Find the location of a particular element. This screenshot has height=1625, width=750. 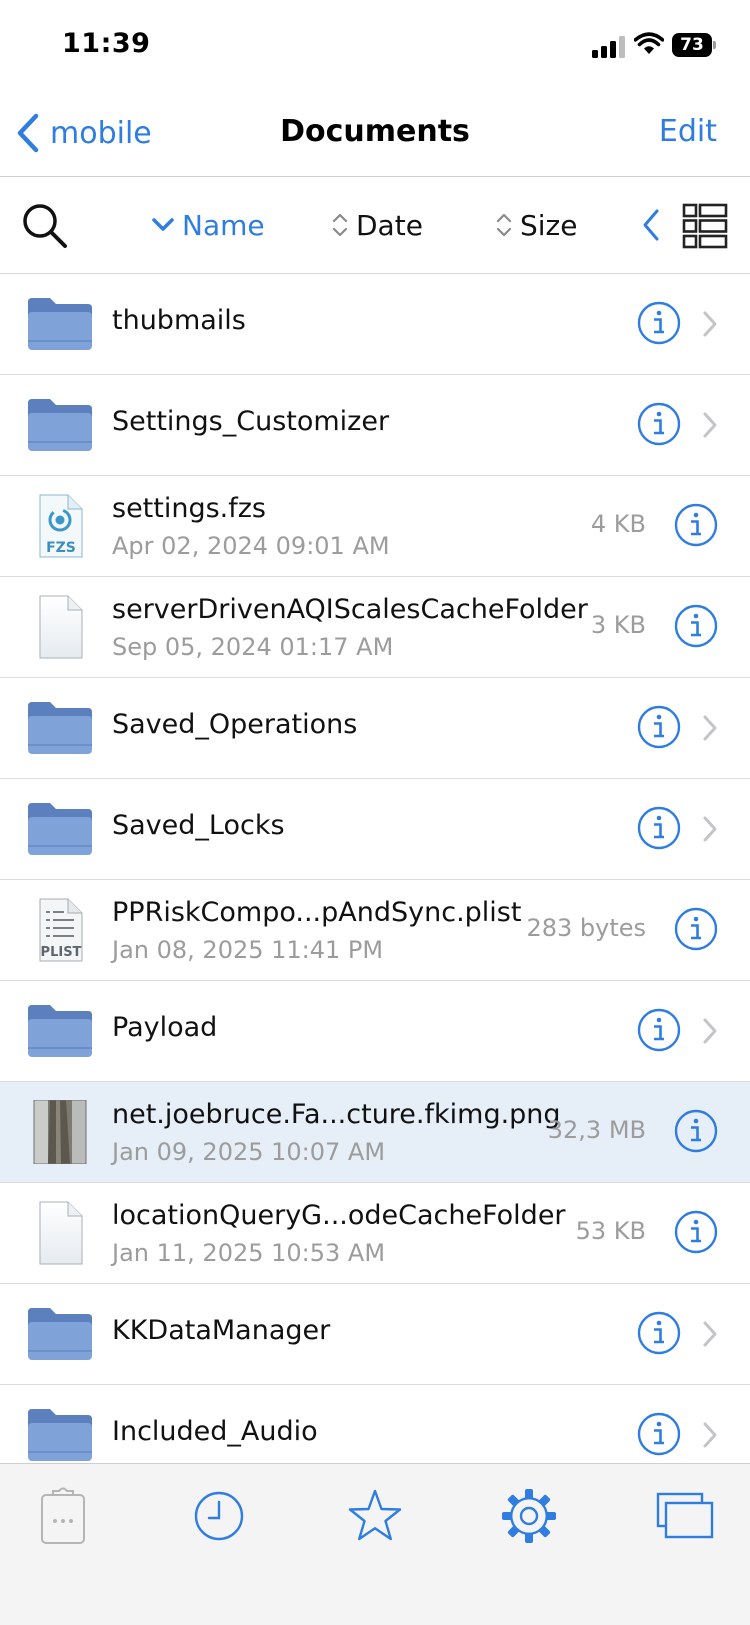

file-name: thubmails is located at coordinates (179, 320).